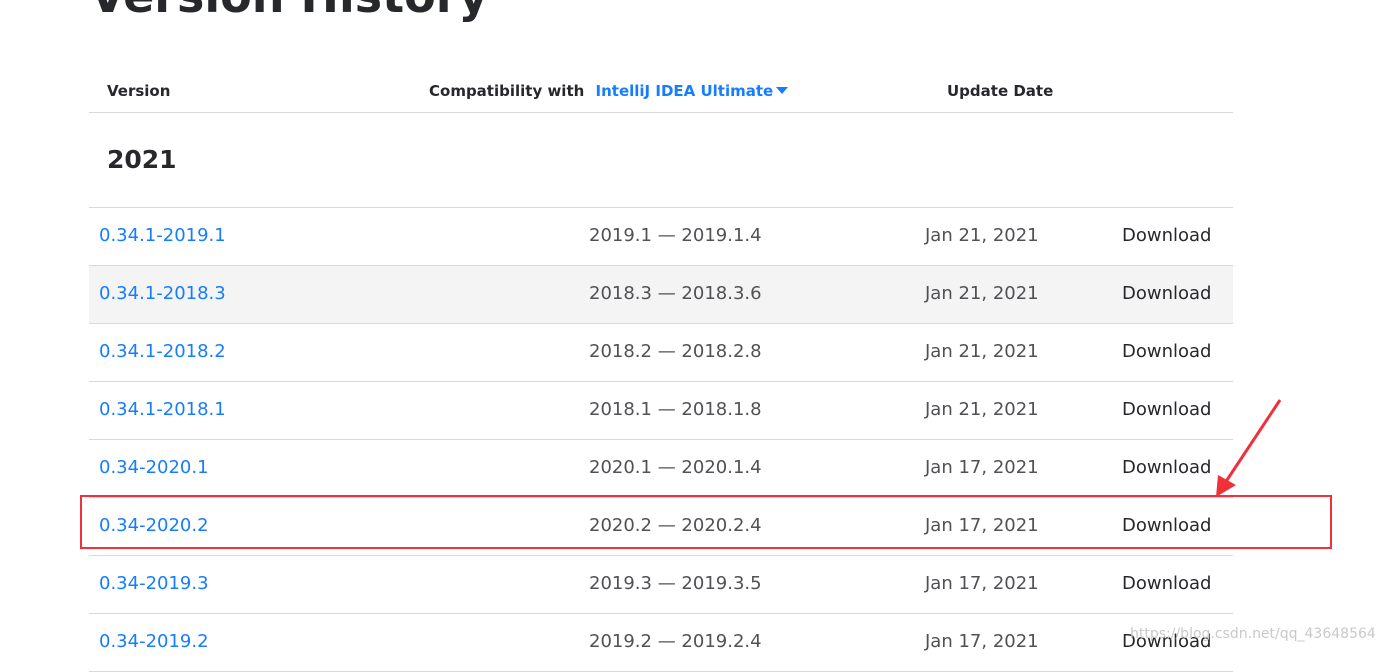 The width and height of the screenshot is (1378, 672). What do you see at coordinates (675, 409) in the screenshot?
I see `compatibility-range: 2018.1 — 2018.1.8` at bounding box center [675, 409].